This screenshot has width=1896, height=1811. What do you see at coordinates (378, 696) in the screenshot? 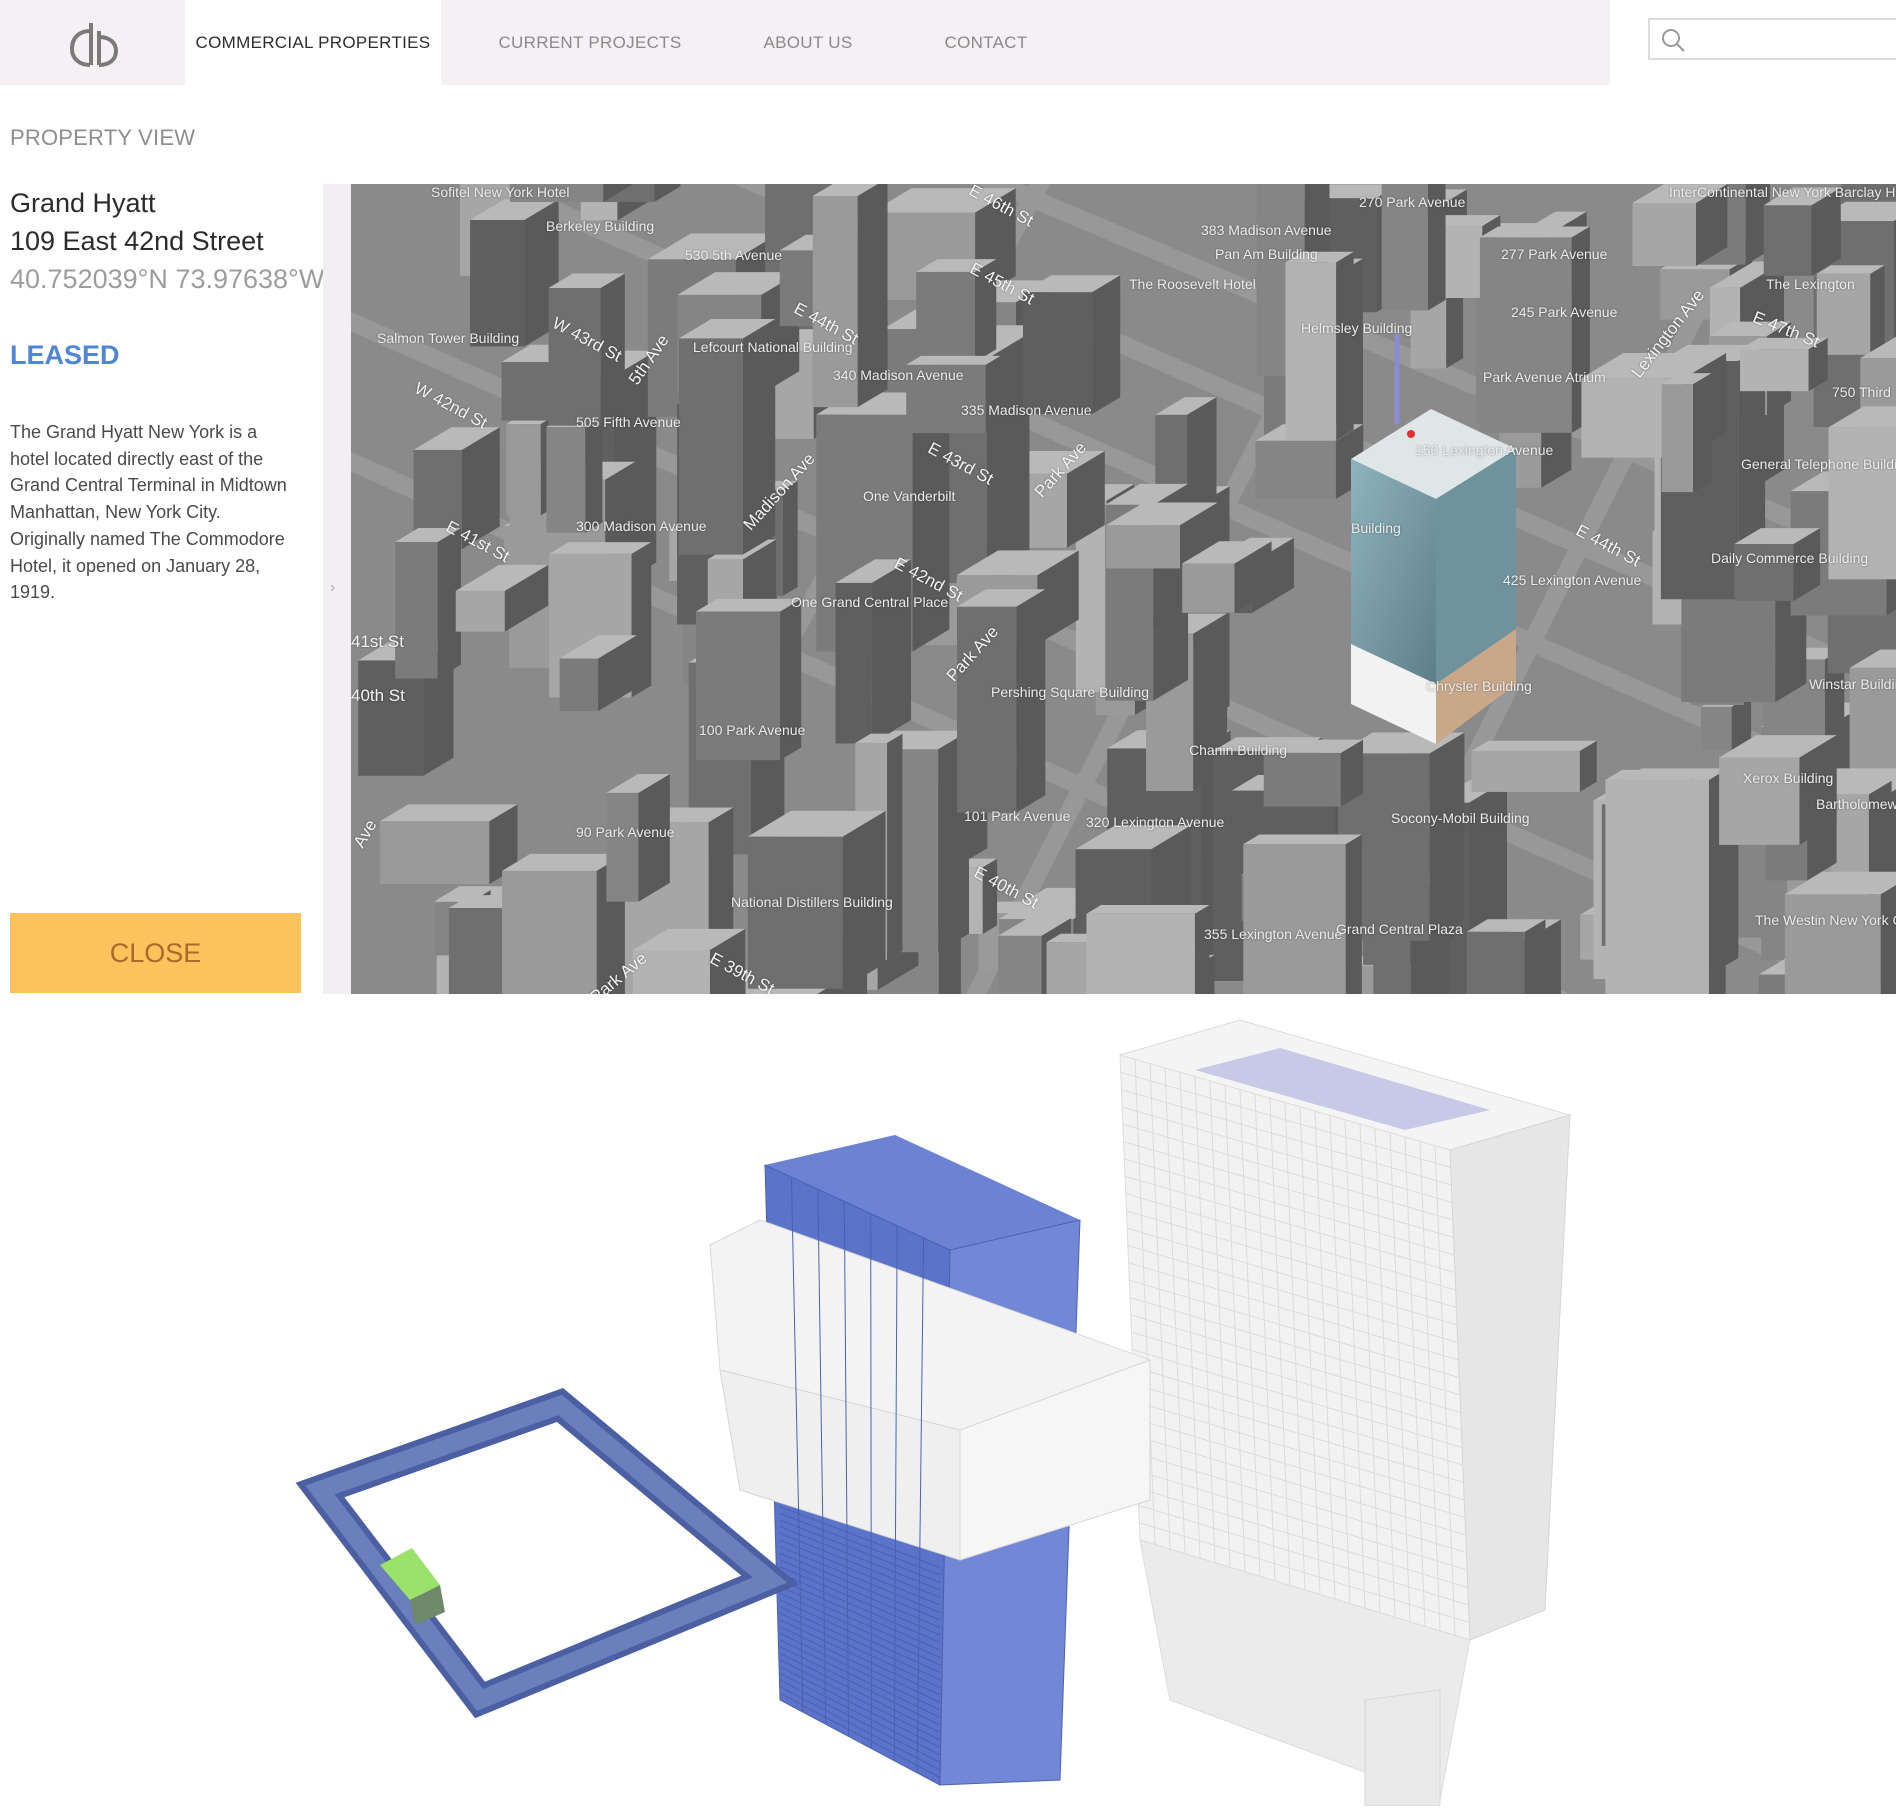
I see `map-street-label: 40th St` at bounding box center [378, 696].